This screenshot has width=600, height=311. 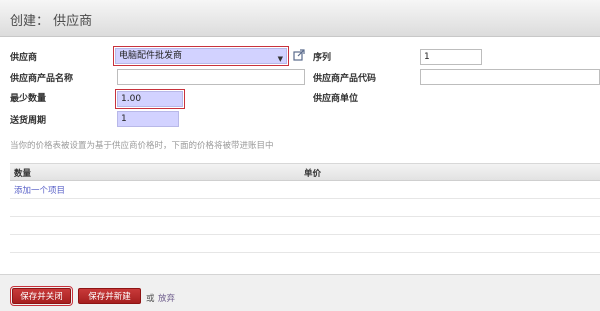 I want to click on vendor-select-value: 电脑配件批发商, so click(x=151, y=56).